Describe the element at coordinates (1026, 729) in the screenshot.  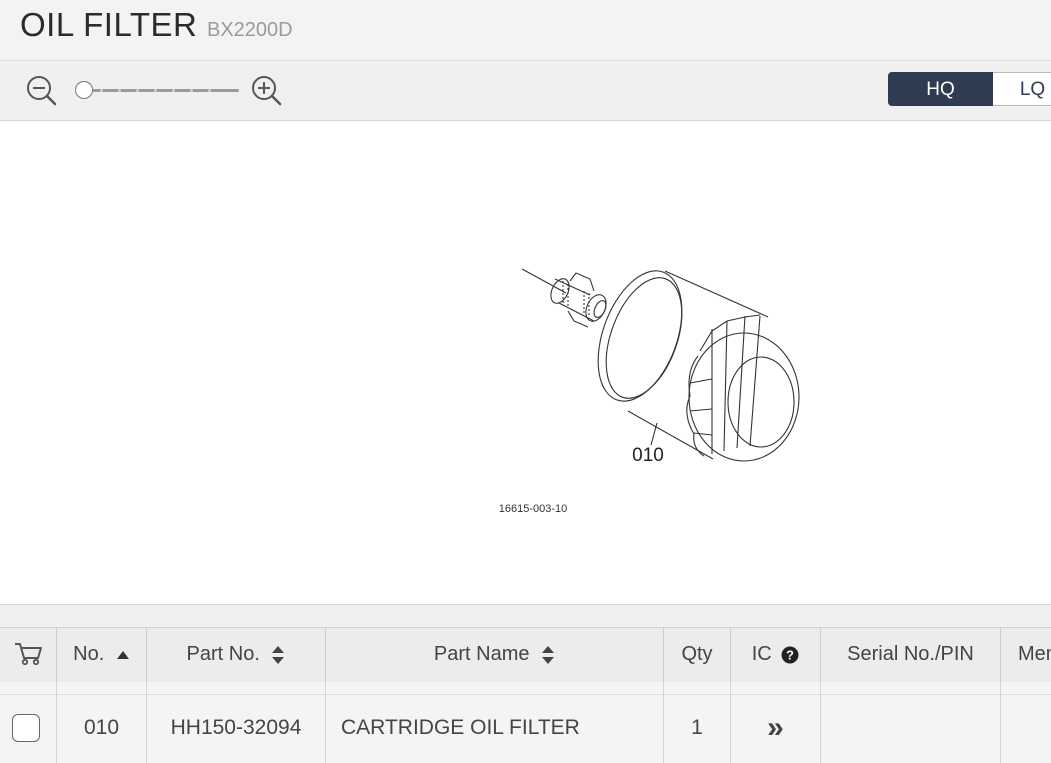
I see `cell-memo` at that location.